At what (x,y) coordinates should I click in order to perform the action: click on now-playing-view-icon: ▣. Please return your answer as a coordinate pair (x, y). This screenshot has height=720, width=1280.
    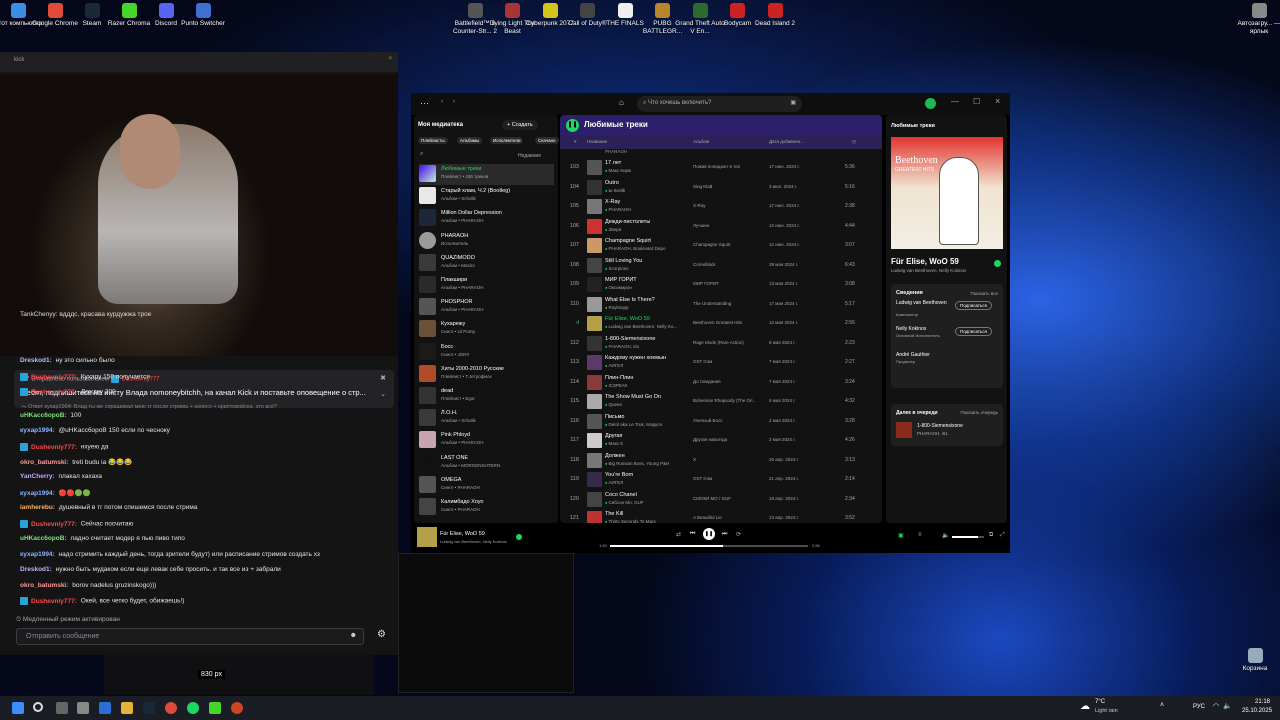
    Looking at the image, I should click on (901, 535).